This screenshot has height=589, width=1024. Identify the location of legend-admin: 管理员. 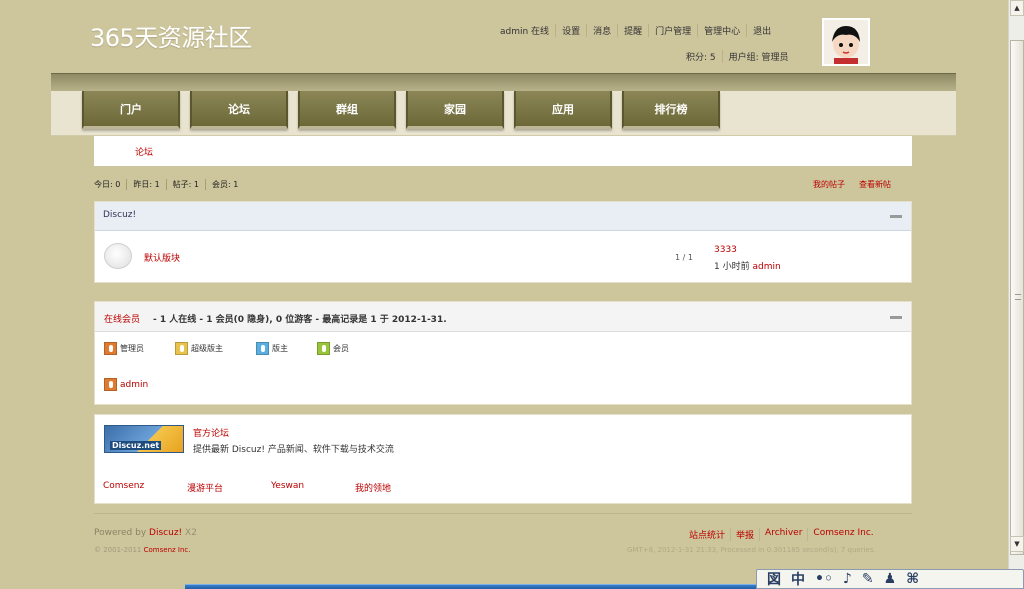
(124, 348).